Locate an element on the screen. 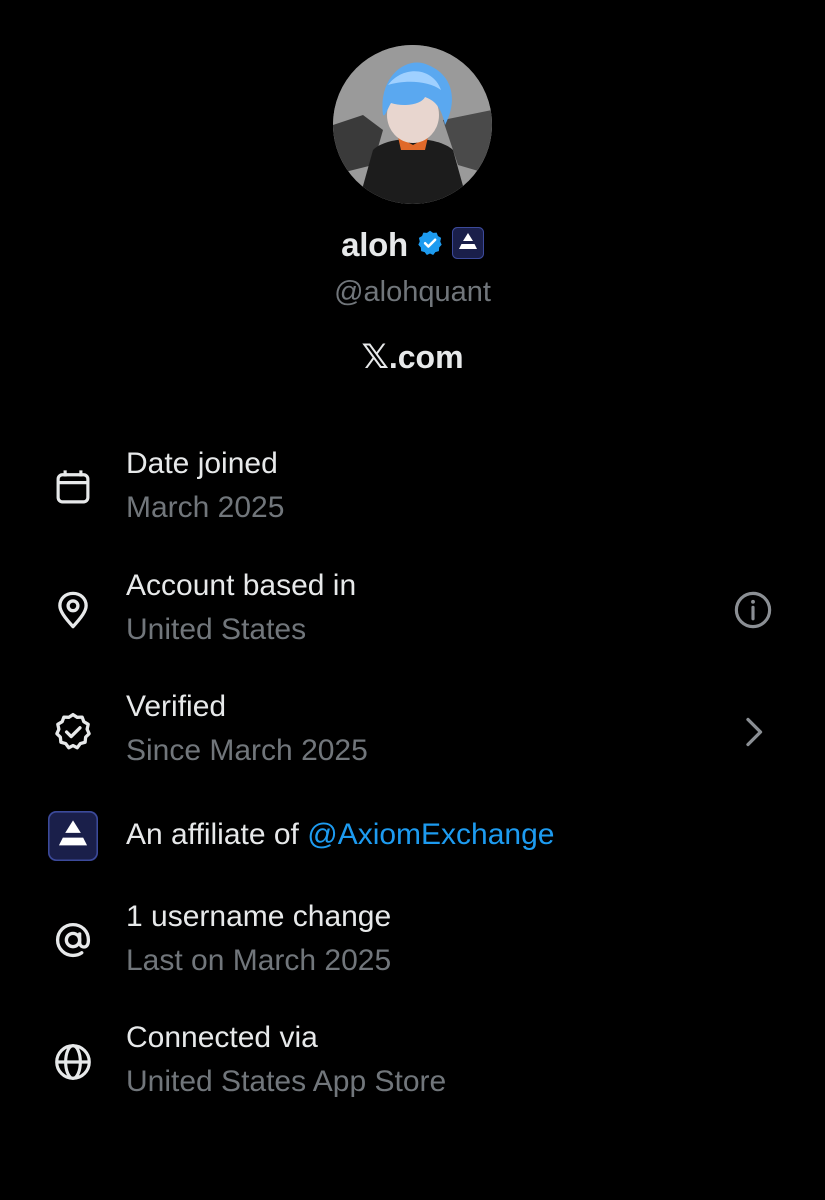 The height and width of the screenshot is (1200, 825). row-username-change: 1 username change Last on March 2025 is located at coordinates (412, 943).